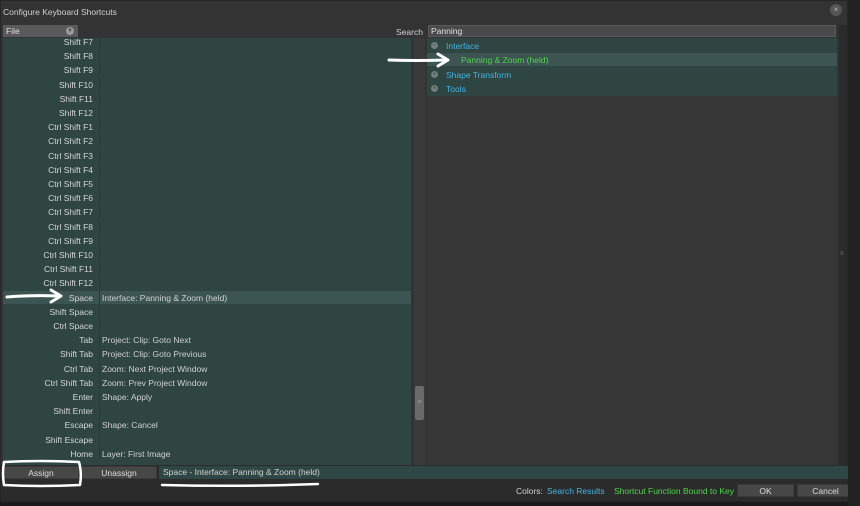  What do you see at coordinates (70, 226) in the screenshot?
I see `shortcut-key: Ctrl Shift F8` at bounding box center [70, 226].